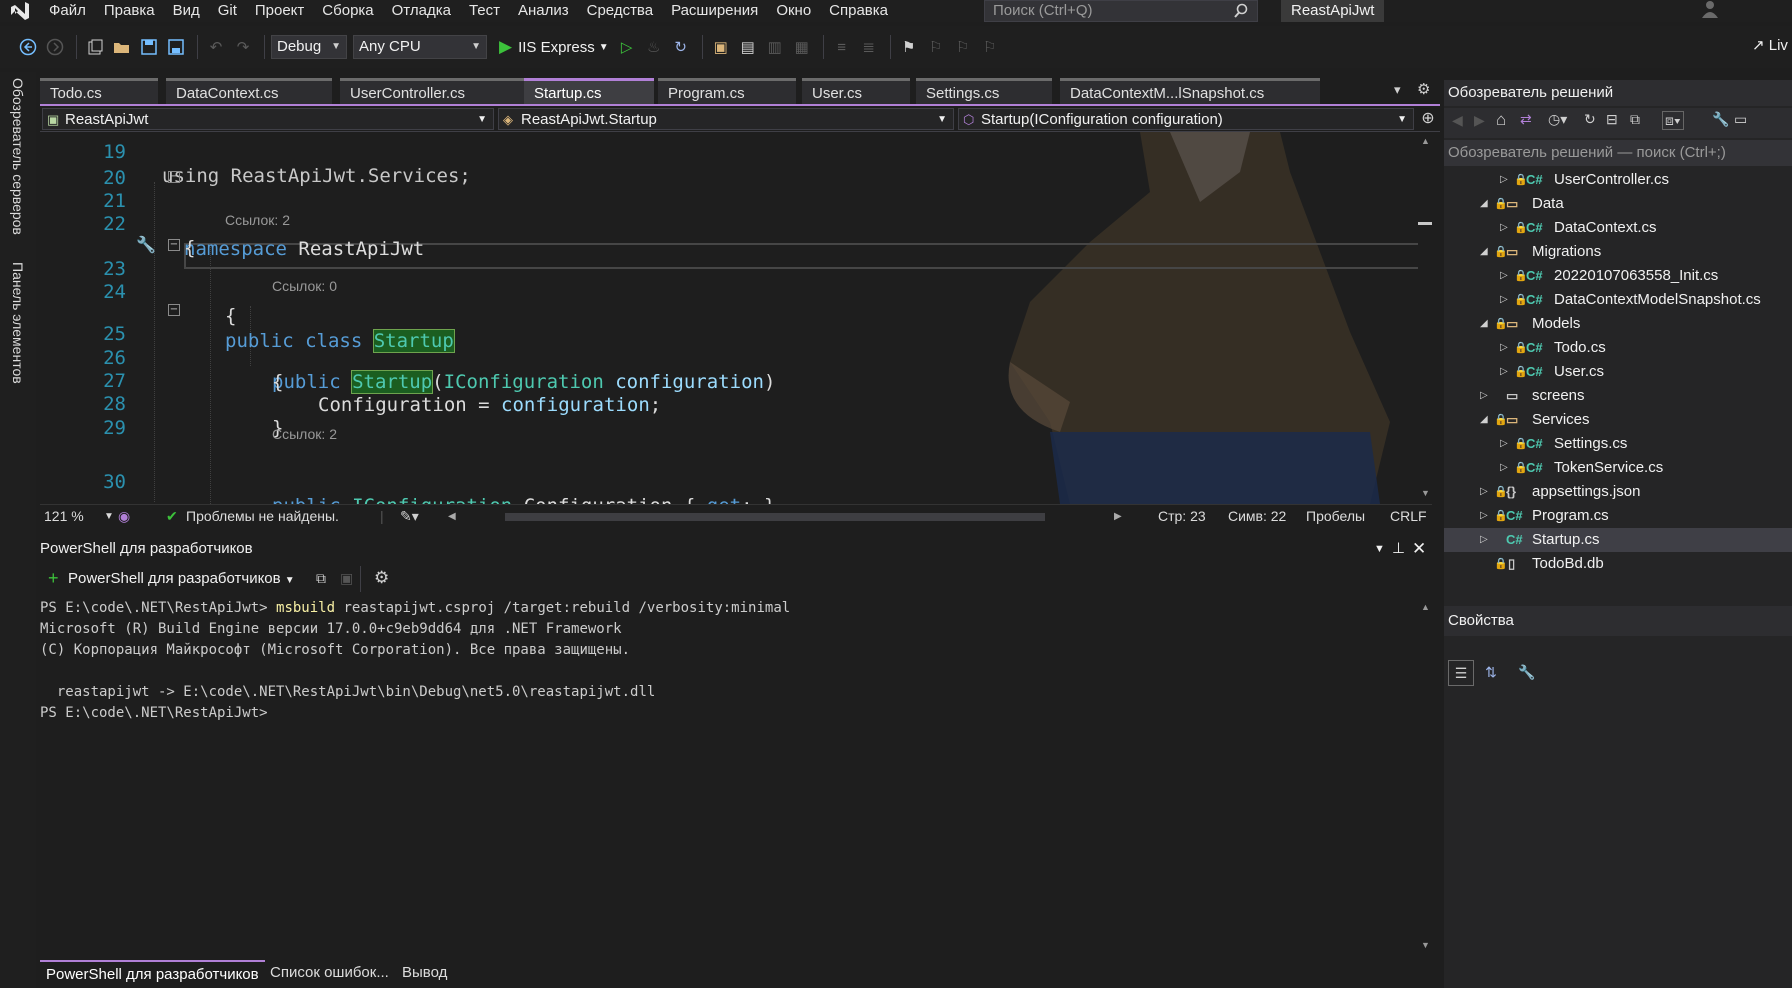 This screenshot has height=988, width=1792. Describe the element at coordinates (1635, 119) in the screenshot. I see `show-all-files-icon: ⧉` at that location.